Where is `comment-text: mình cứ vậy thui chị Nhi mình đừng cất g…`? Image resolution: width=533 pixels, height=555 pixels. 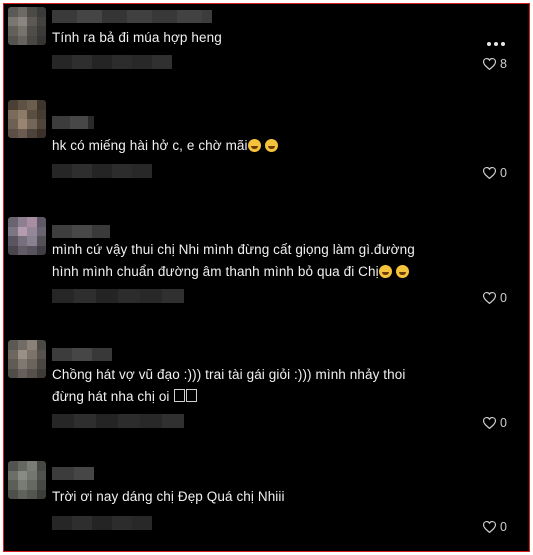 comment-text: mình cứ vậy thui chị Nhi mình đừng cất g… is located at coordinates (233, 260).